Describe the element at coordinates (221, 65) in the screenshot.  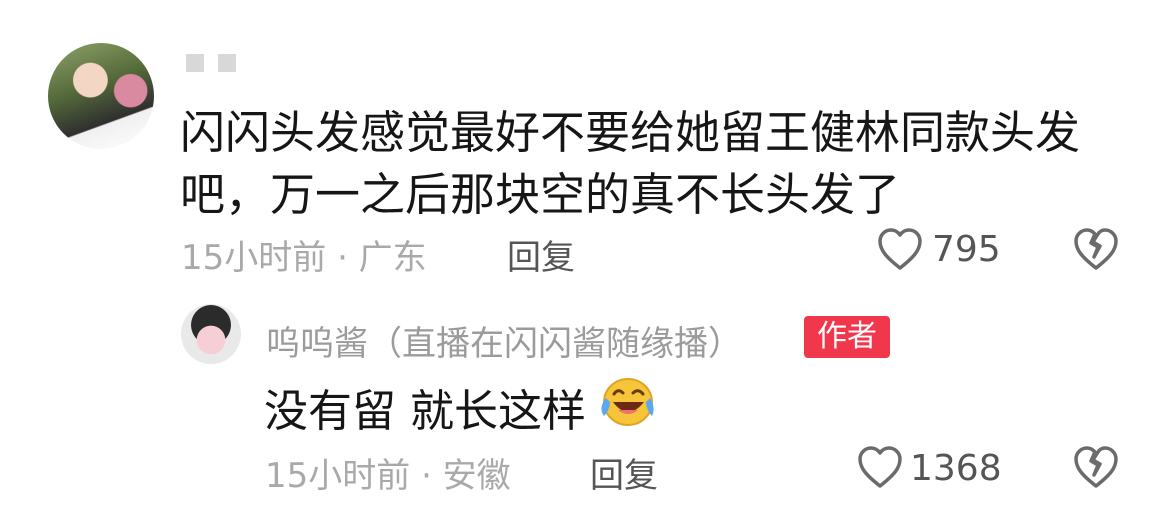
I see `commenter-name-redacted` at that location.